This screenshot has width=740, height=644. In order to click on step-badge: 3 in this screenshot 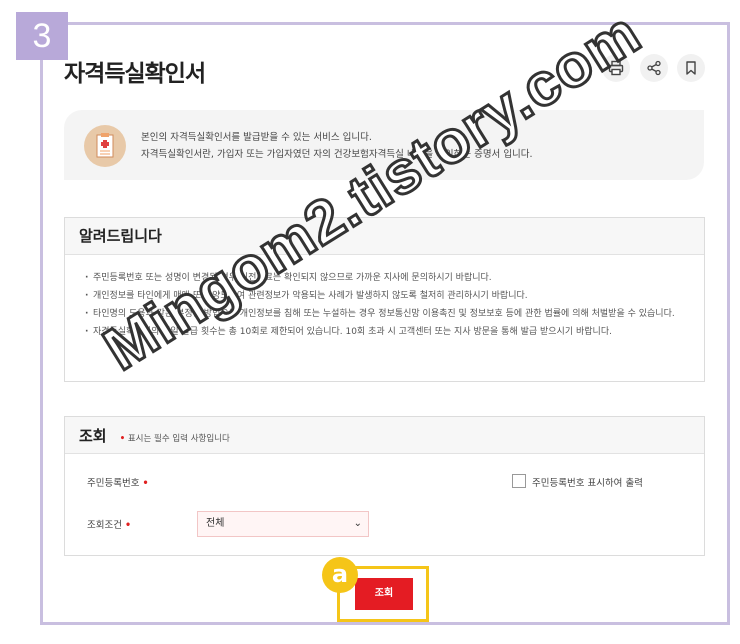, I will do `click(42, 36)`.